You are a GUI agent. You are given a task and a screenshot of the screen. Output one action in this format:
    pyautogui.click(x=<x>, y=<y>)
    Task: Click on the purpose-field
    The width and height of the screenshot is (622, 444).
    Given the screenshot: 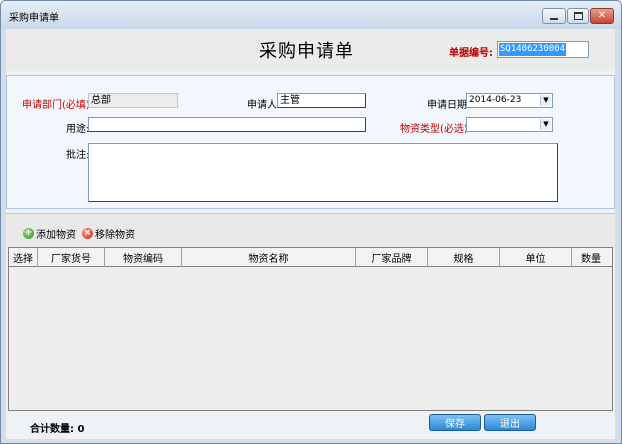 What is the action you would take?
    pyautogui.click(x=227, y=124)
    